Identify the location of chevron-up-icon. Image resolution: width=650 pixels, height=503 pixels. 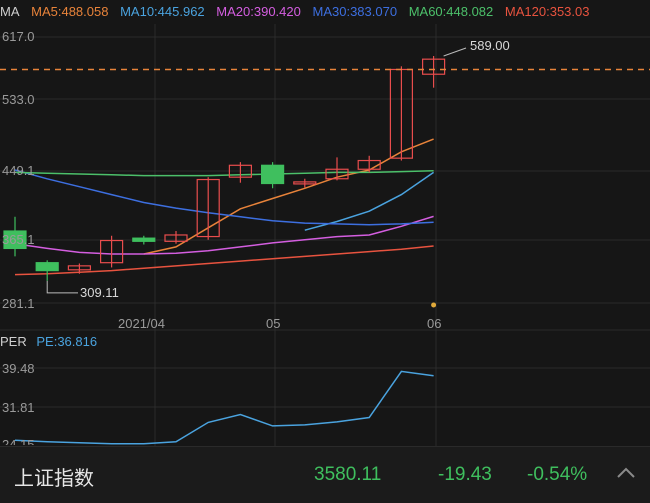
(626, 473).